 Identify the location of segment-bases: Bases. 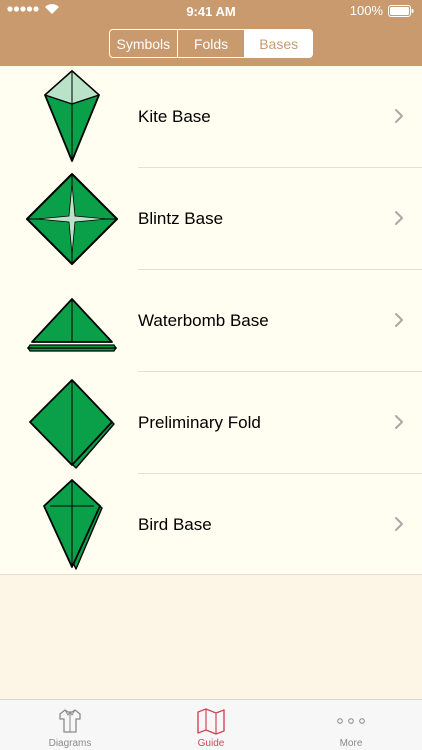
(278, 43).